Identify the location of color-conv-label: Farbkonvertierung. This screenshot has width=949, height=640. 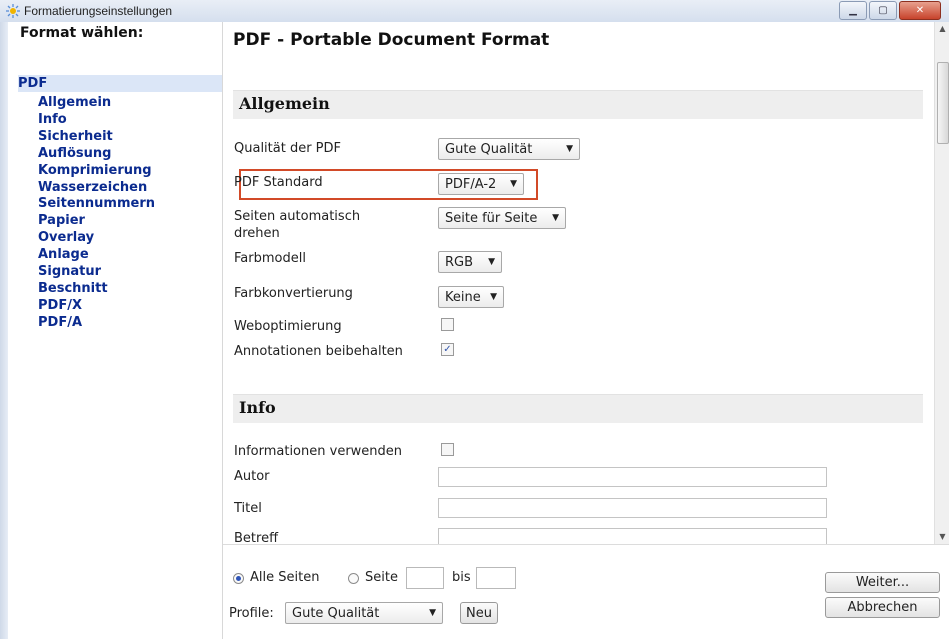
(293, 293).